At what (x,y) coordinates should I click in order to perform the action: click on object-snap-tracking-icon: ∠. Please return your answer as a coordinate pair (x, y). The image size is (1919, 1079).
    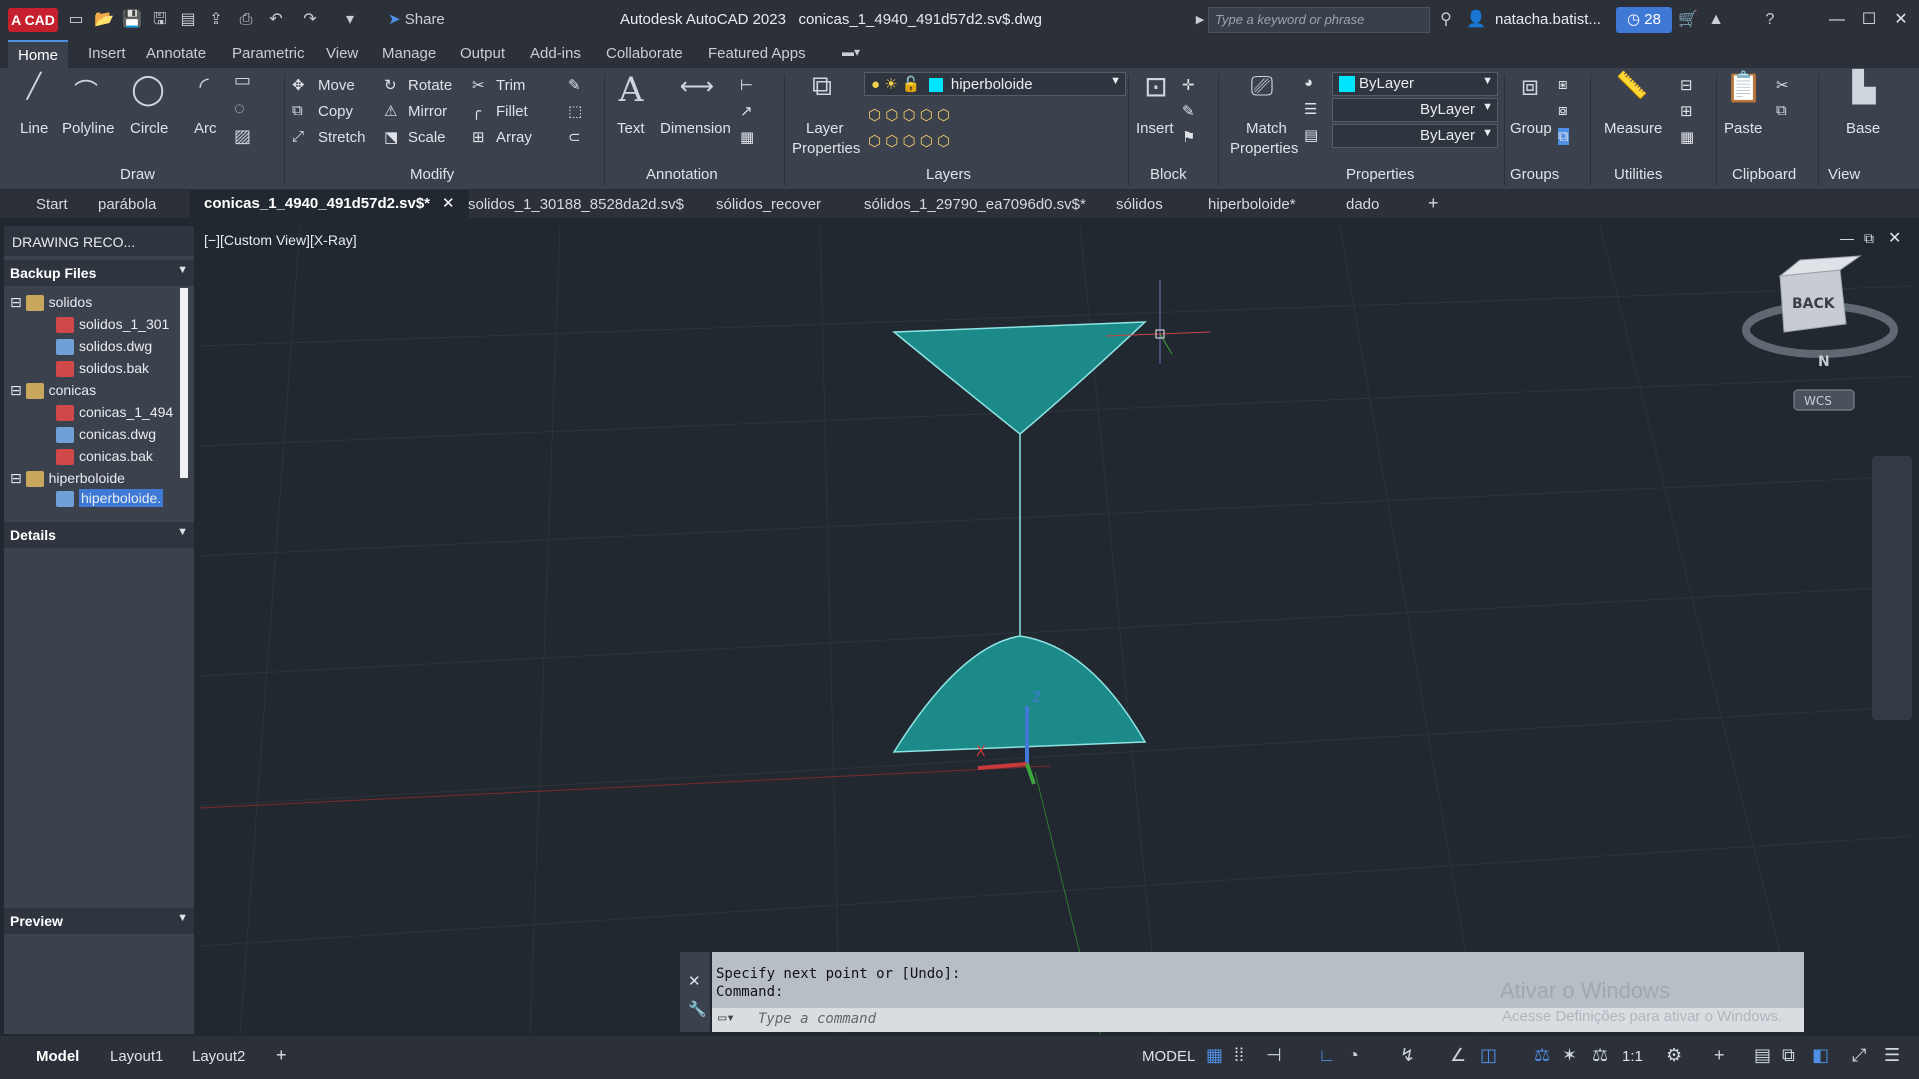
    Looking at the image, I should click on (1458, 1055).